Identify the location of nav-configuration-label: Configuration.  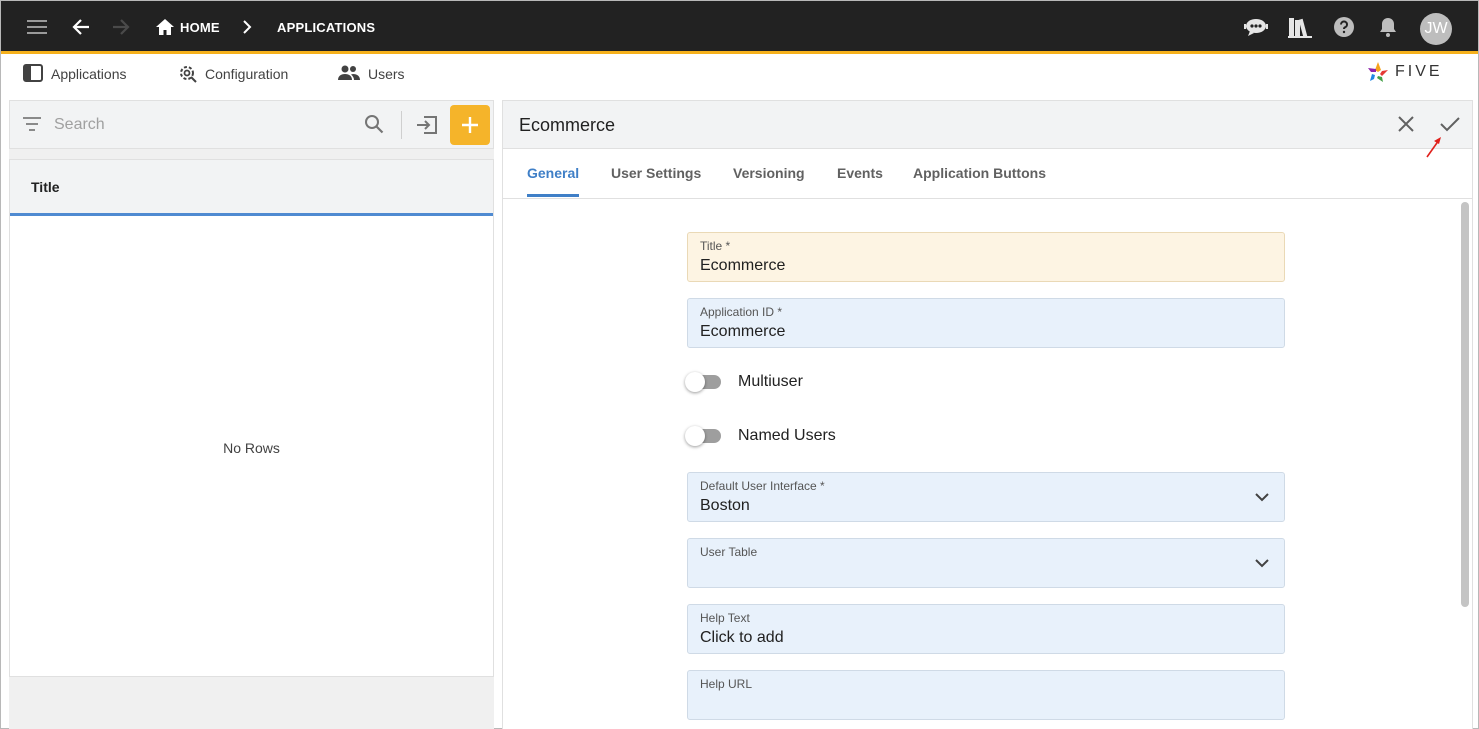
(247, 74).